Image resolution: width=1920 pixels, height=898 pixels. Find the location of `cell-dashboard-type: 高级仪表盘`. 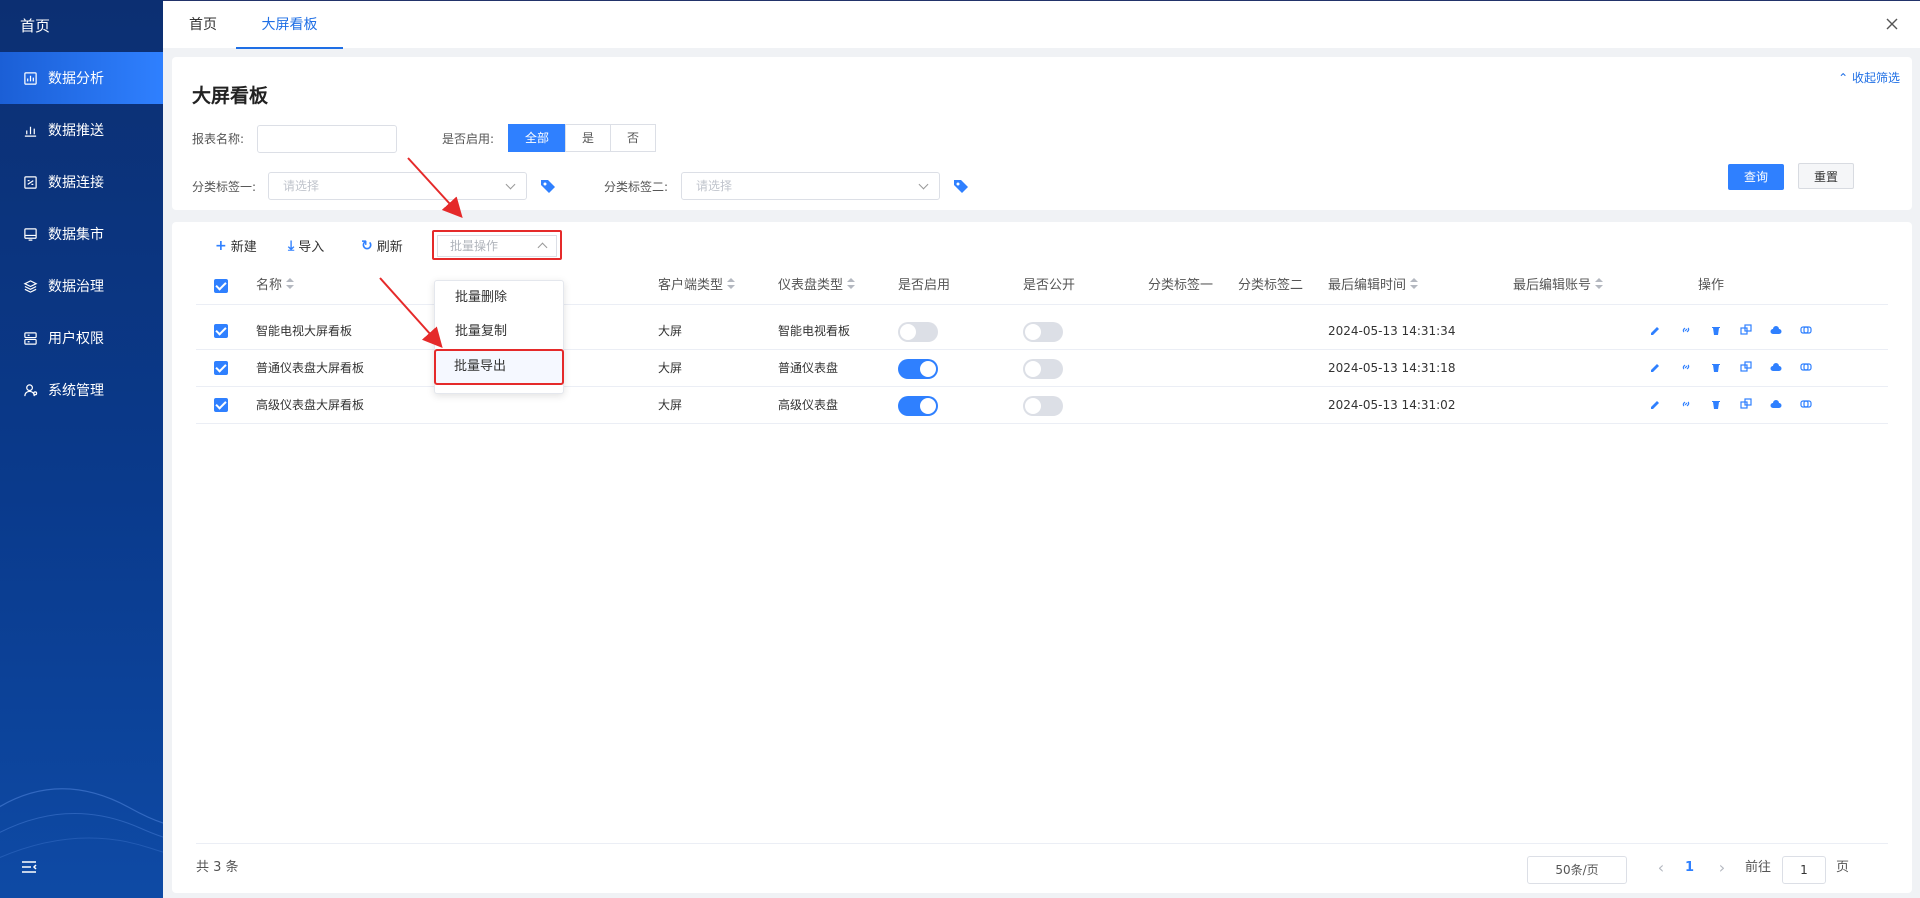

cell-dashboard-type: 高级仪表盘 is located at coordinates (808, 405).